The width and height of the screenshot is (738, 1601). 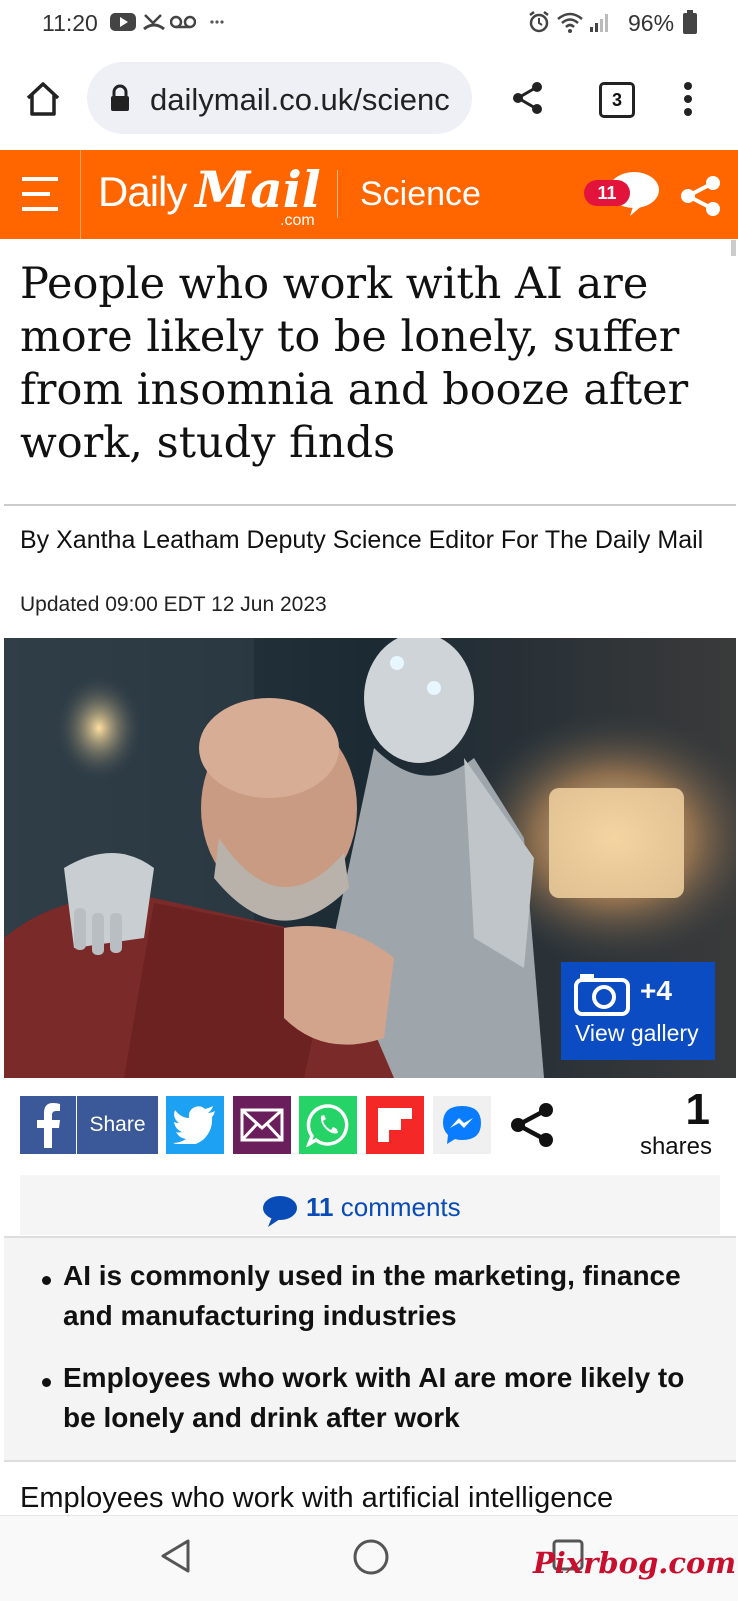 I want to click on logo-com: .com, so click(x=297, y=220).